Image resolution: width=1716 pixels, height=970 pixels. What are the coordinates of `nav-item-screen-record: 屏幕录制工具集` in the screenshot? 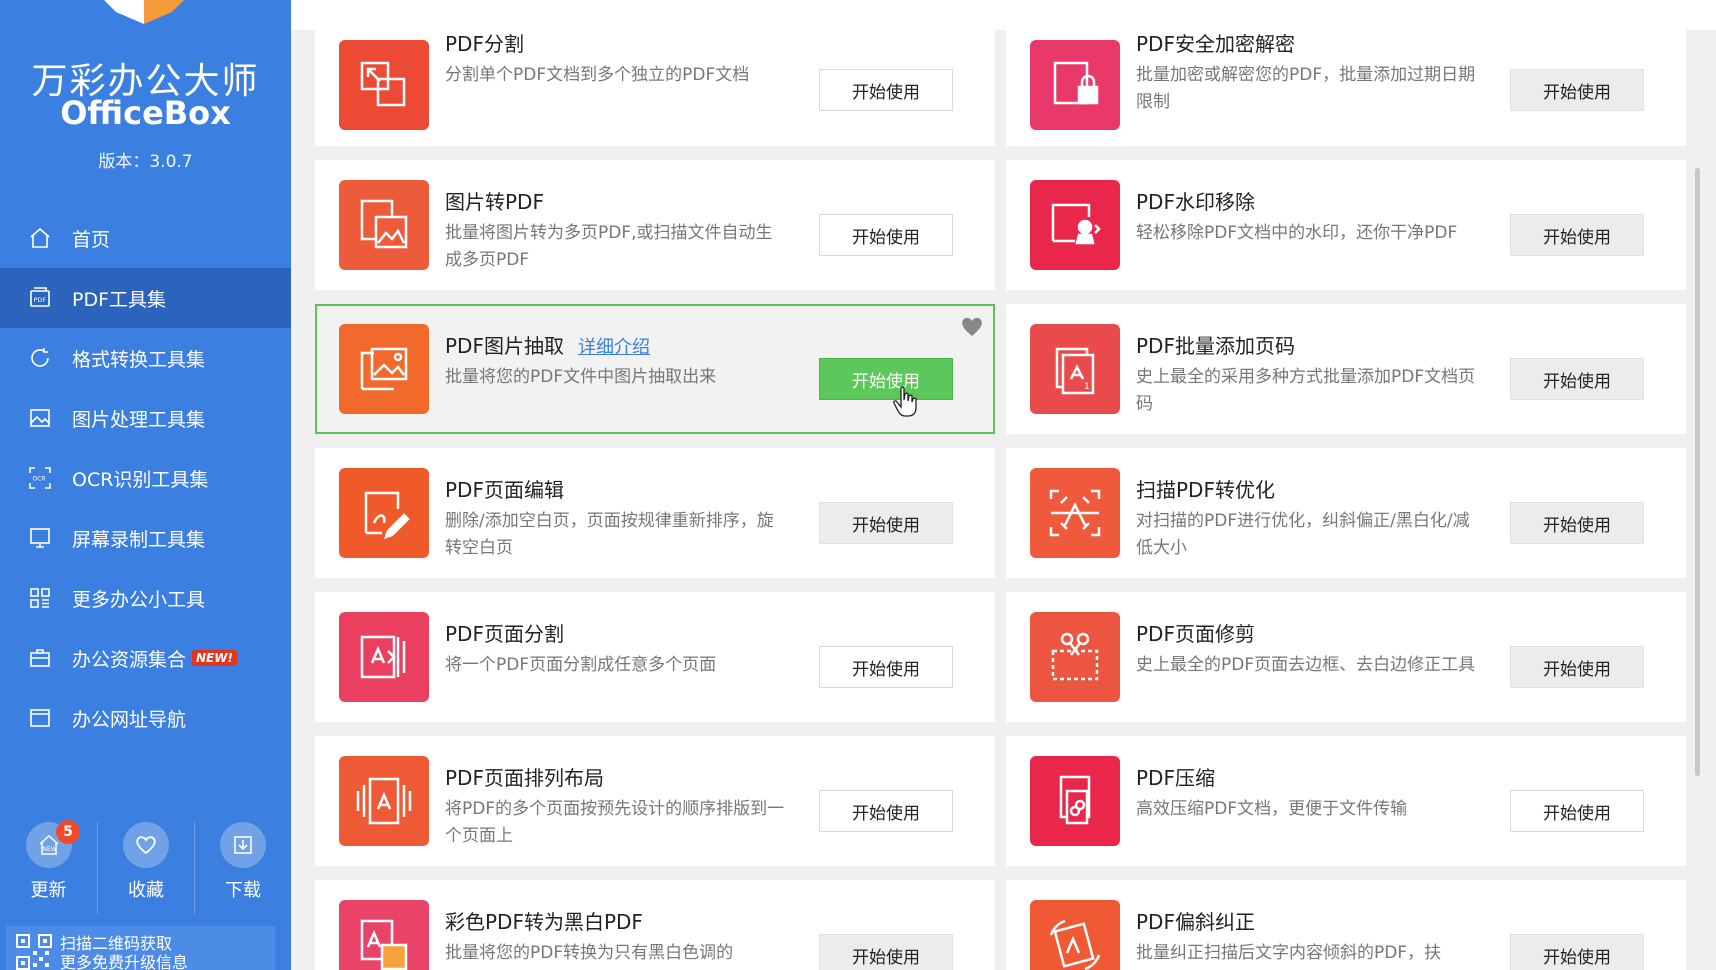 It's located at (145, 538).